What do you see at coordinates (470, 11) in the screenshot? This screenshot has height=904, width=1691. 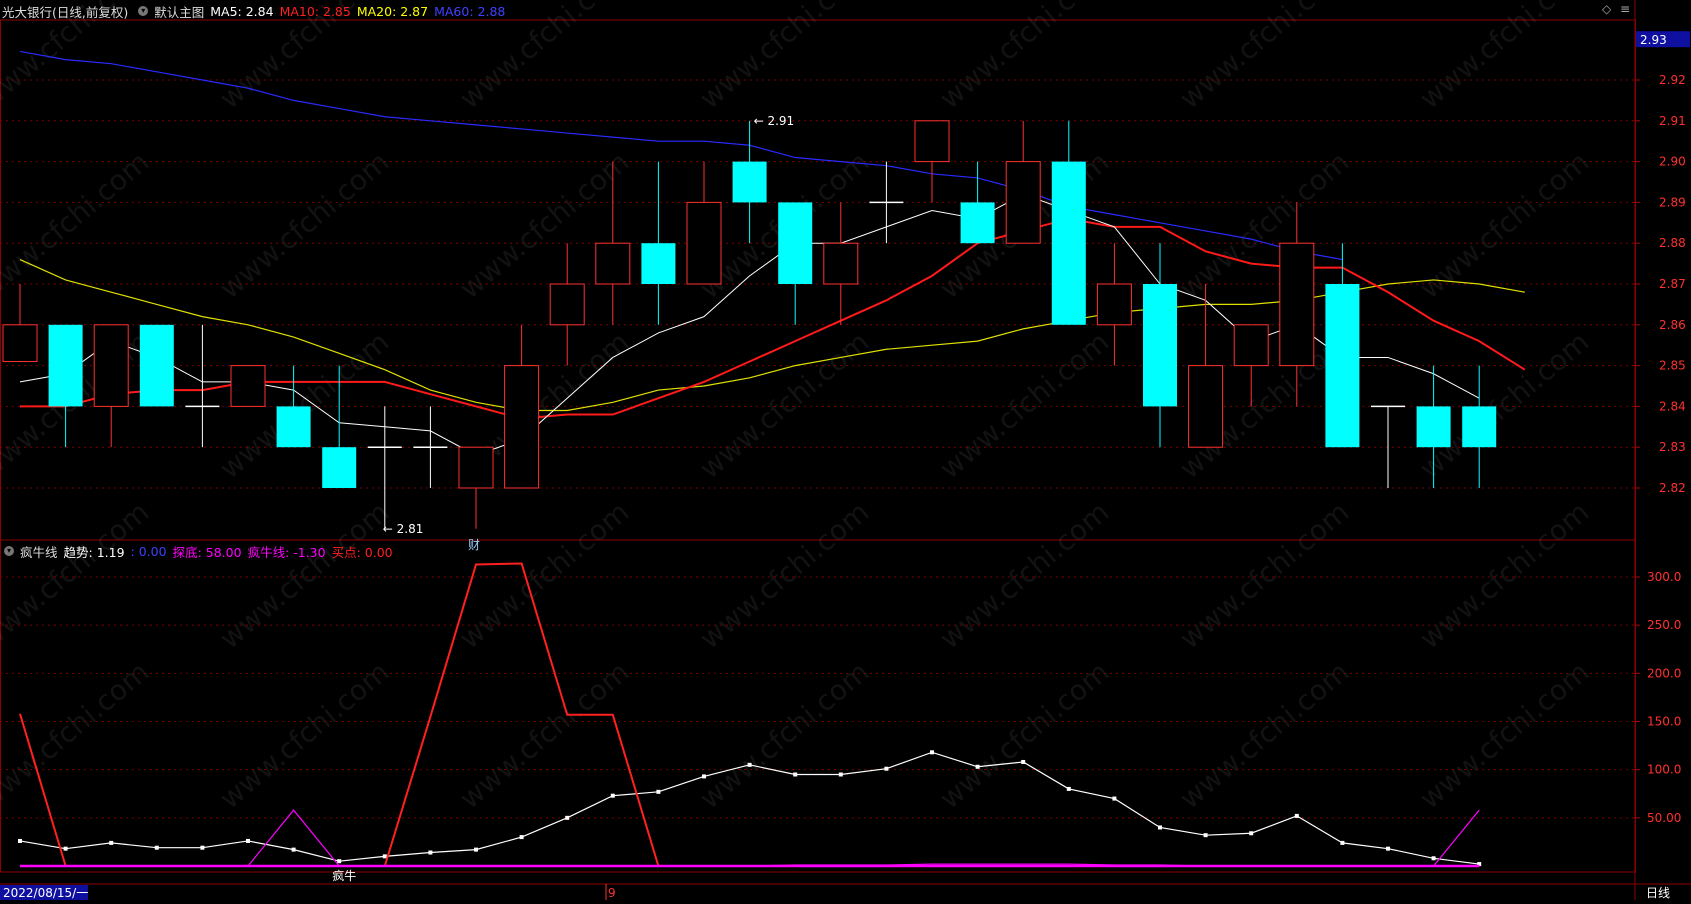 I see `ma60-label: MA60: 2.88` at bounding box center [470, 11].